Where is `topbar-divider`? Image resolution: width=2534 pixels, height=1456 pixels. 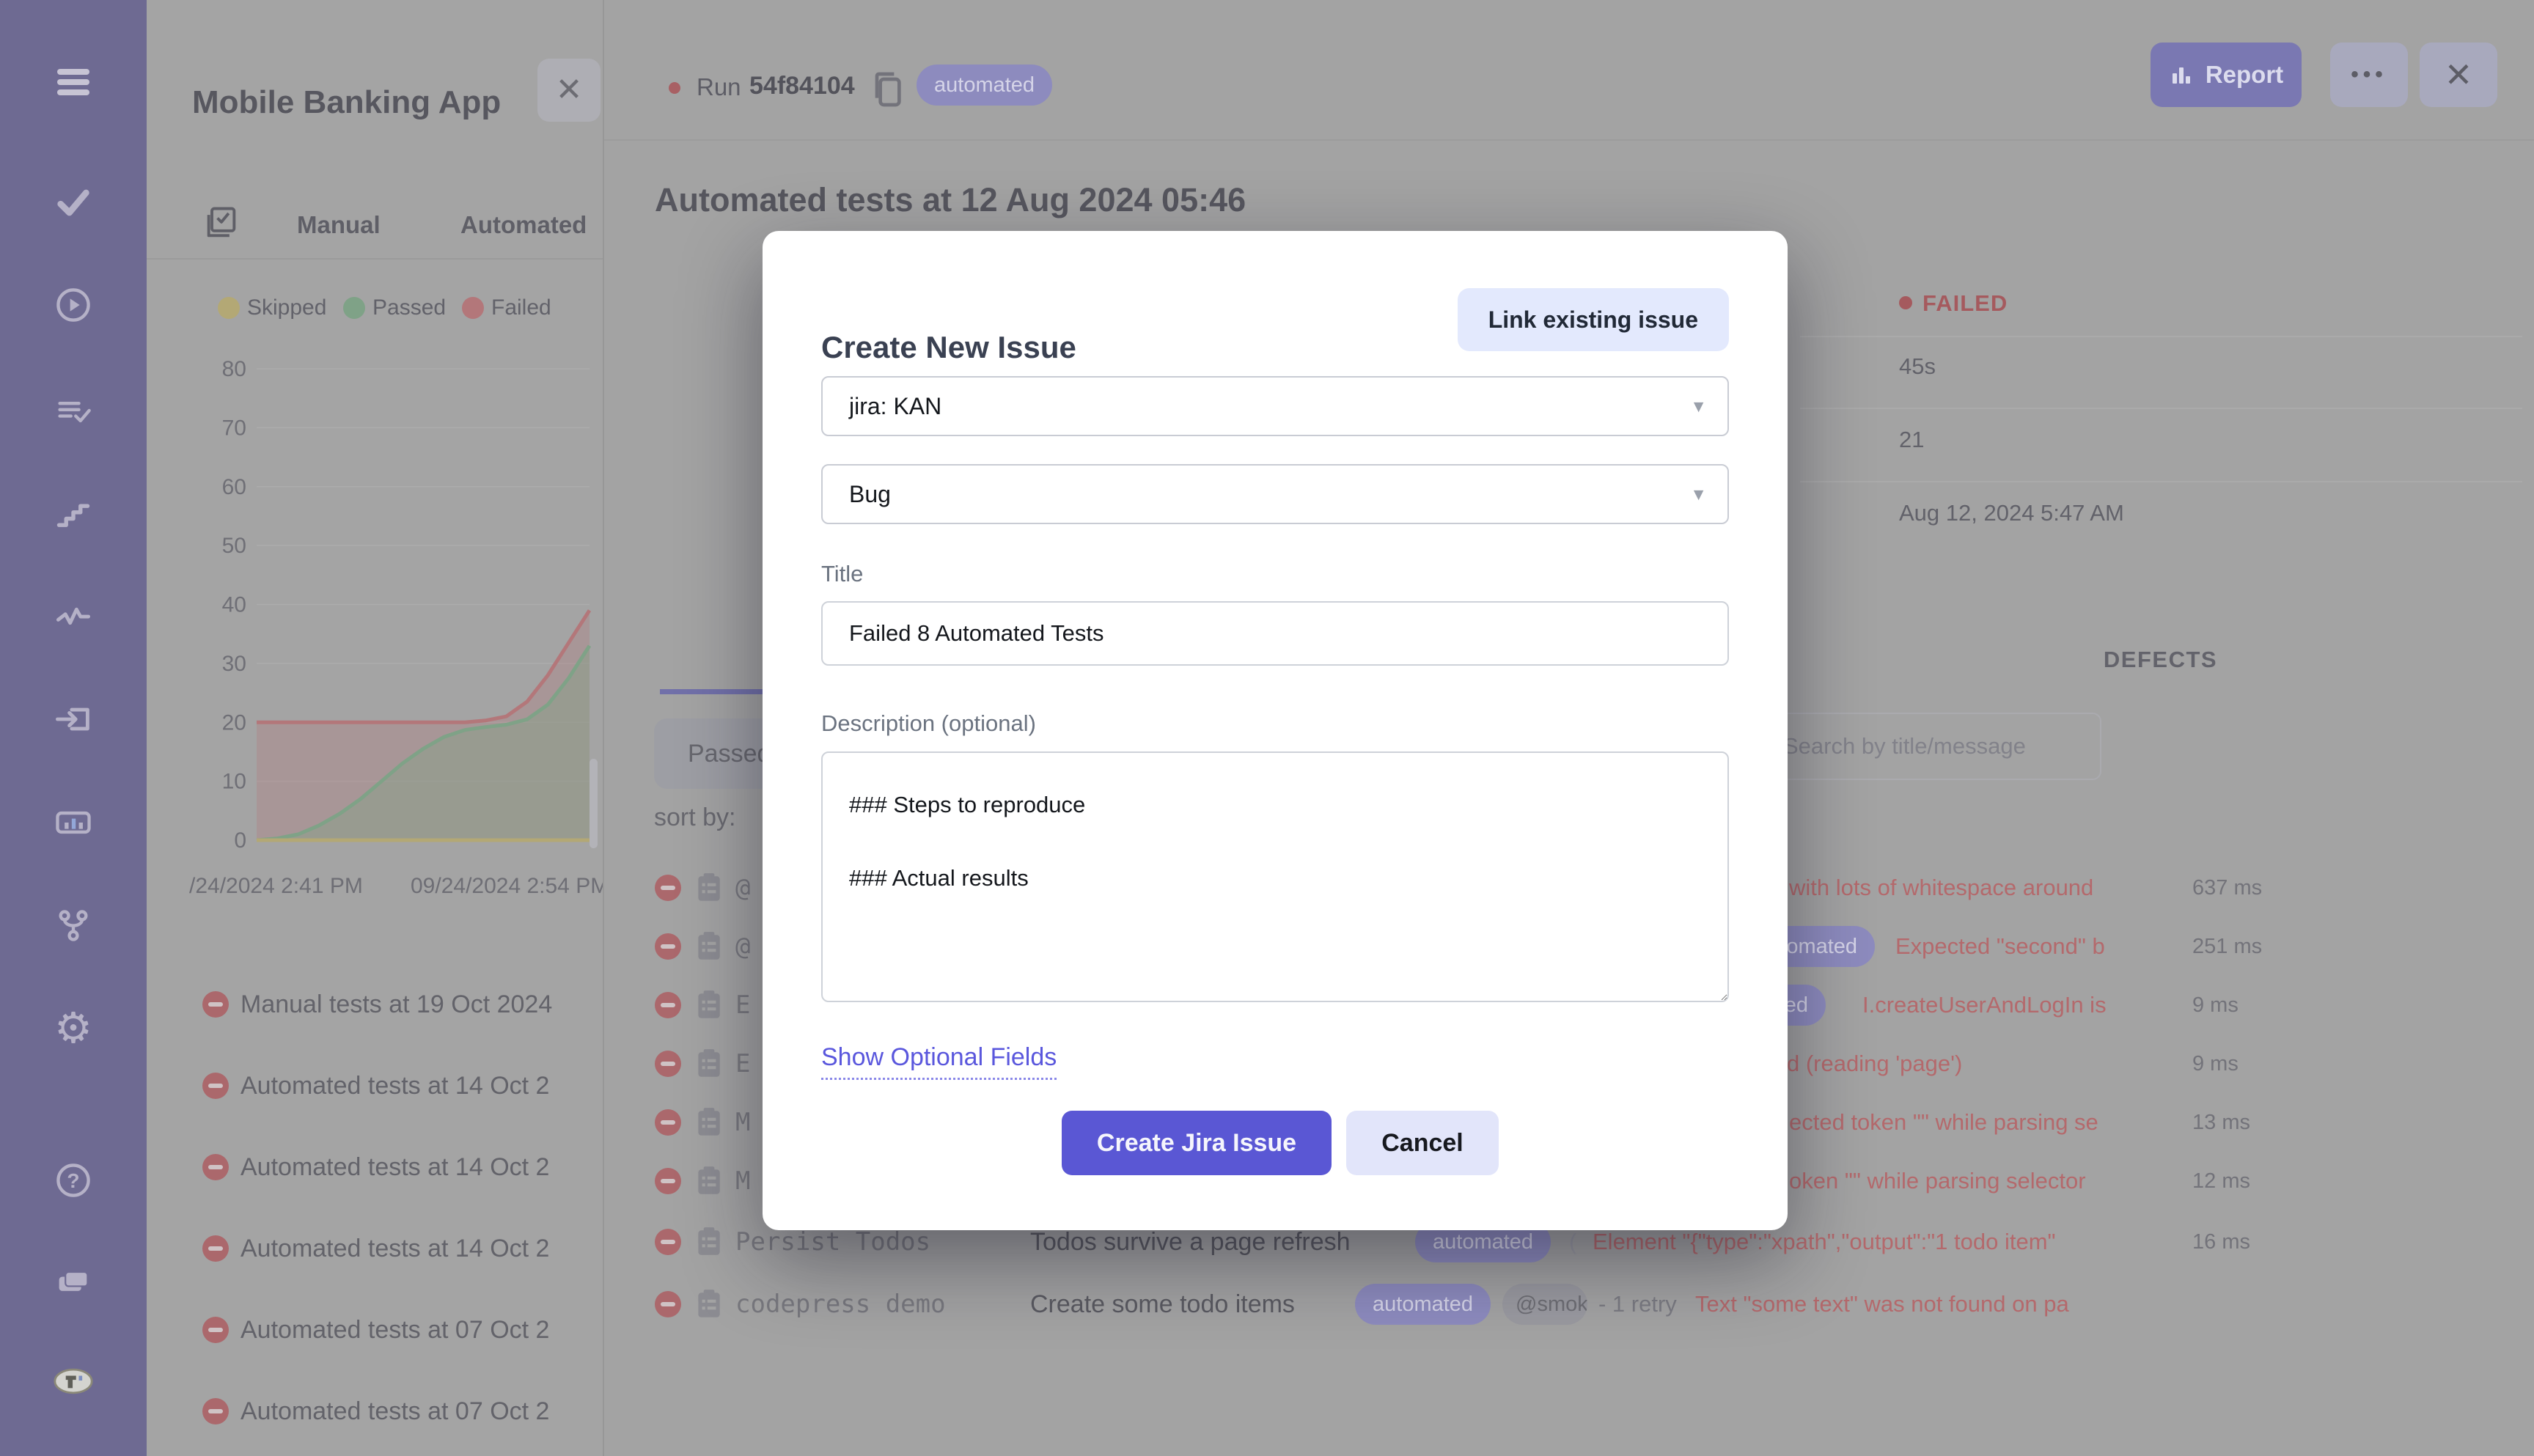
topbar-divider is located at coordinates (1569, 140).